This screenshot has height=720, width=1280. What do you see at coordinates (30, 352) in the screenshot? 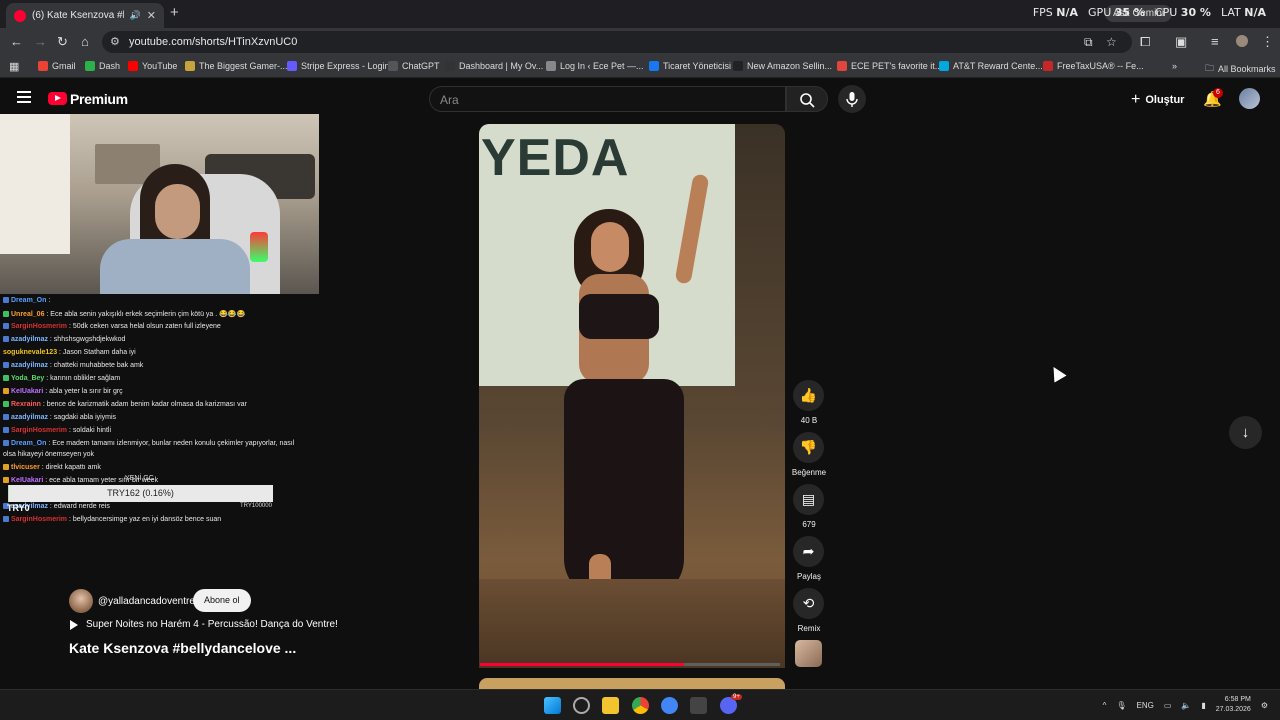
I see `chat-username: soguknevale123` at bounding box center [30, 352].